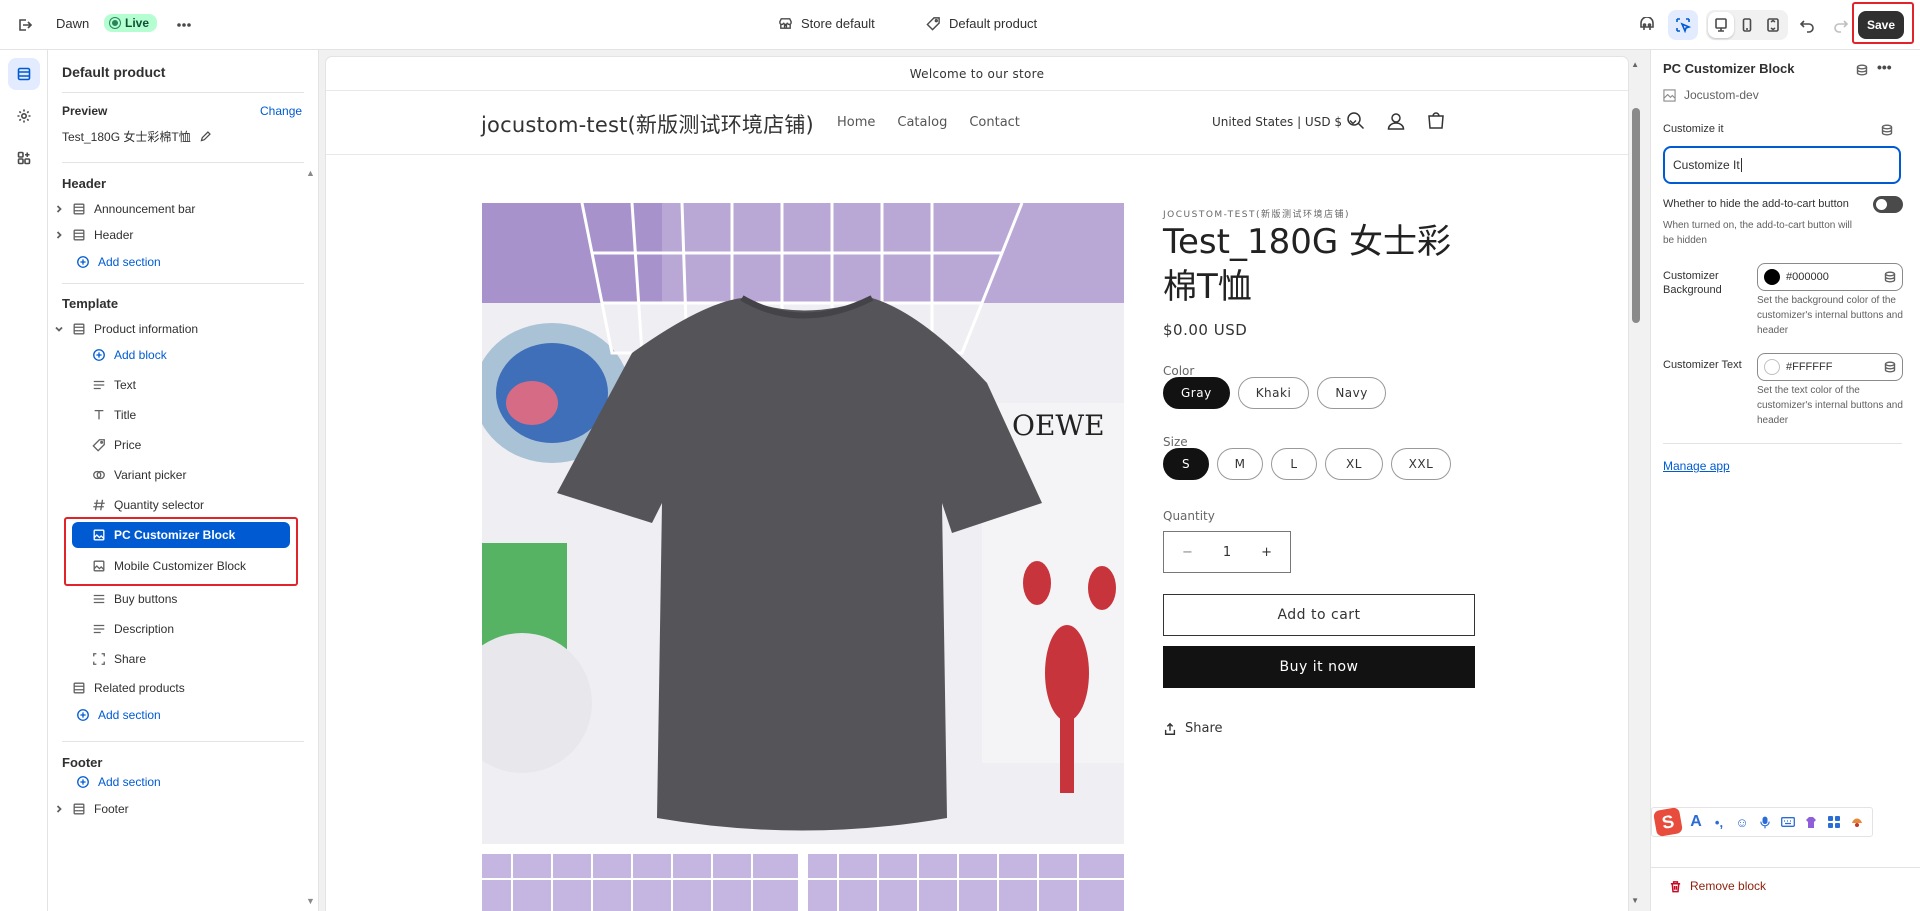 The width and height of the screenshot is (1920, 911). Describe the element at coordinates (1273, 393) in the screenshot. I see `color-option: Khaki` at that location.